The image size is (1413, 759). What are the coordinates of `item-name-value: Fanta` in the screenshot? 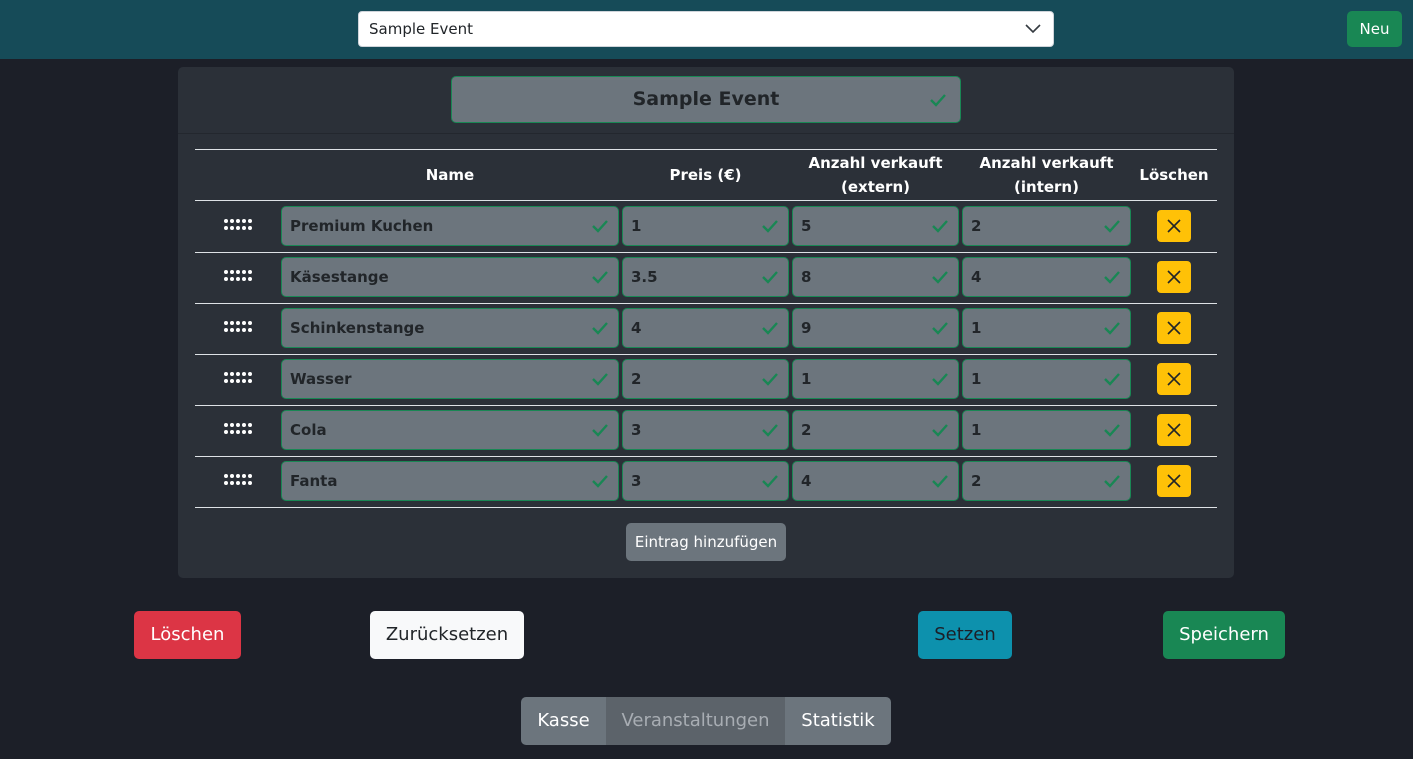 It's located at (314, 481).